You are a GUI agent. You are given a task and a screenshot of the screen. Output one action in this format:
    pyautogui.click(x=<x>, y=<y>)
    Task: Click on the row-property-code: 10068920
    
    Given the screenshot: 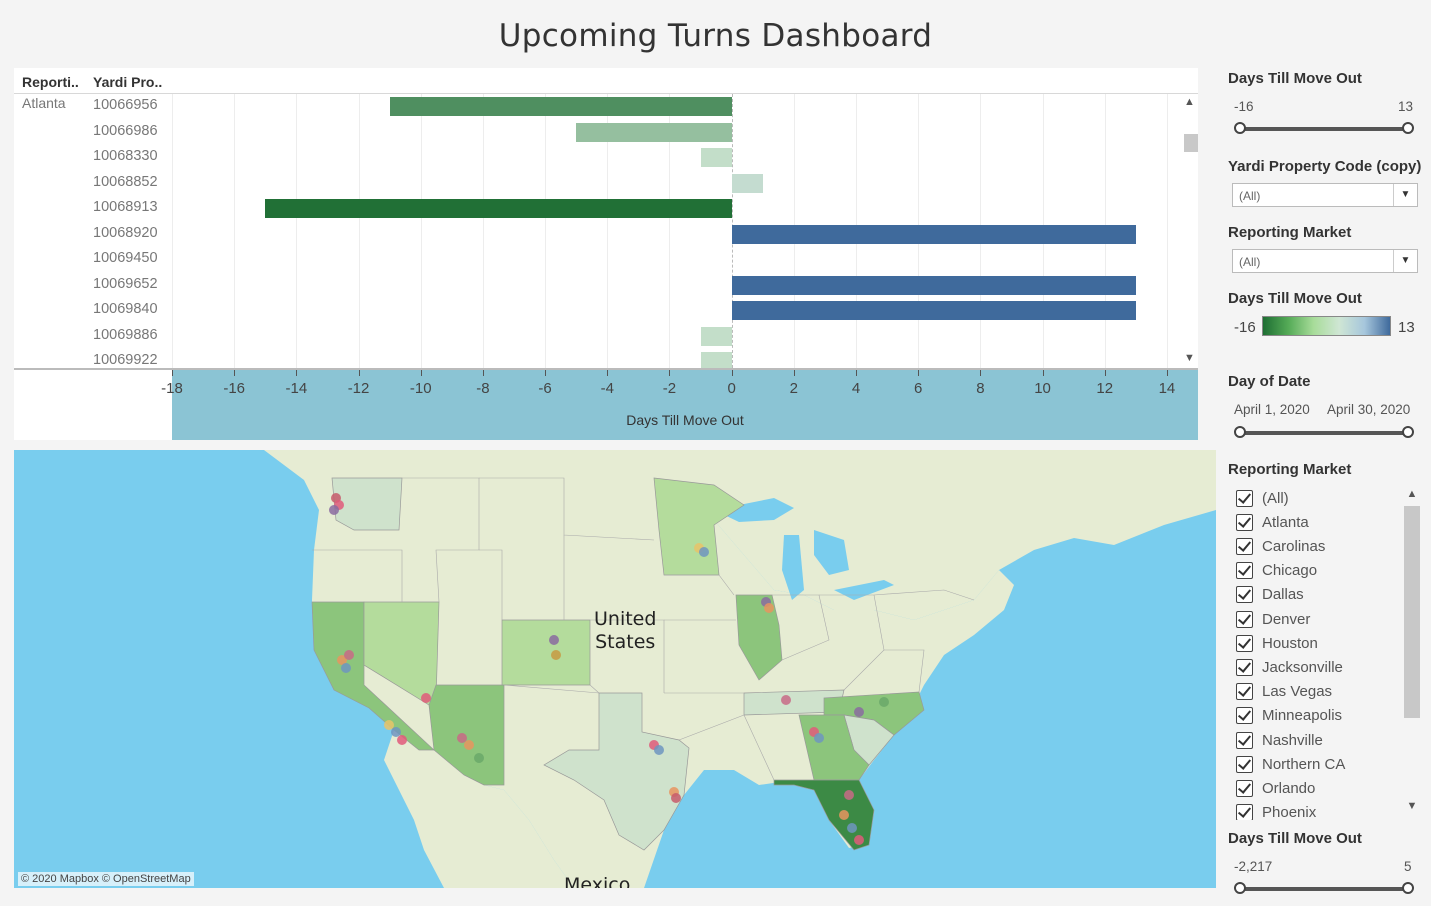 What is the action you would take?
    pyautogui.click(x=125, y=233)
    